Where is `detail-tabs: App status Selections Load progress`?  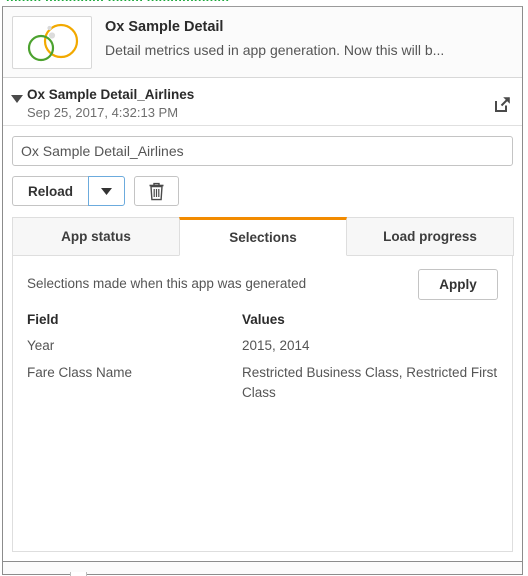 detail-tabs: App status Selections Load progress is located at coordinates (262, 236).